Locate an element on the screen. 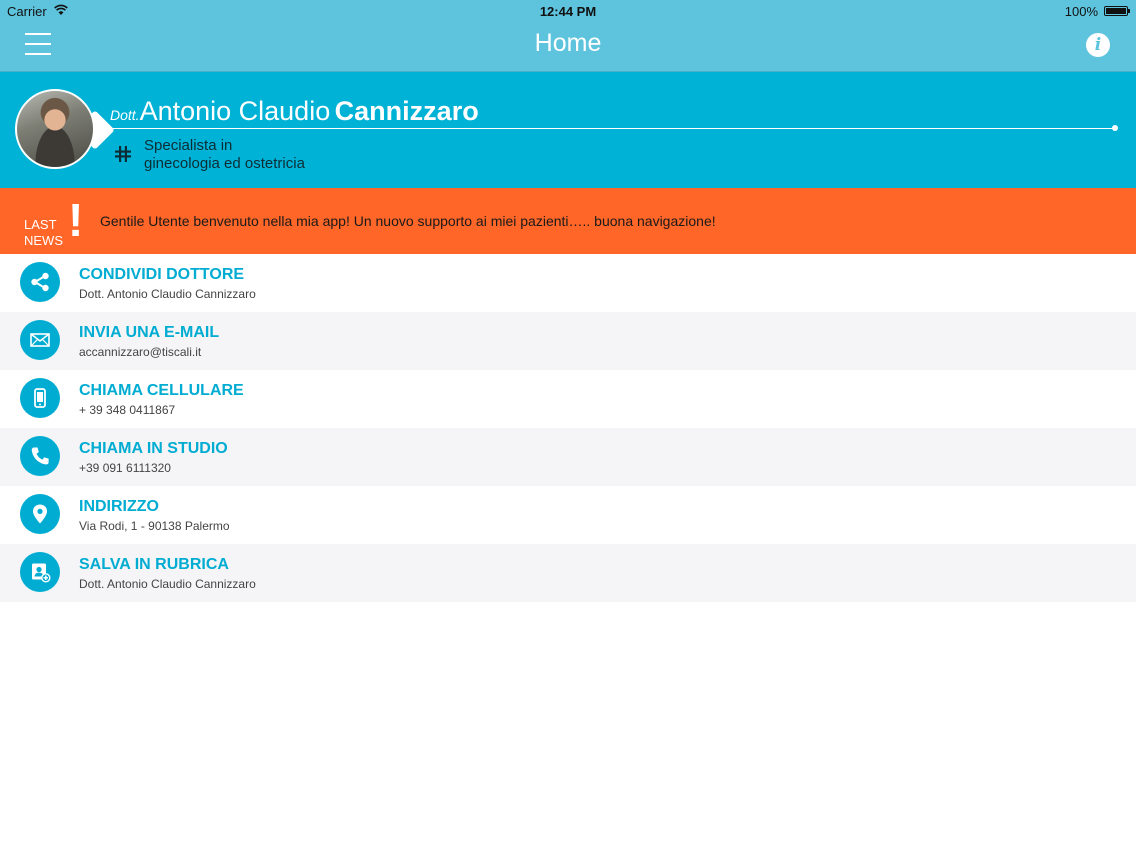  specialty-line-2: ginecologia ed ostetricia is located at coordinates (224, 163).